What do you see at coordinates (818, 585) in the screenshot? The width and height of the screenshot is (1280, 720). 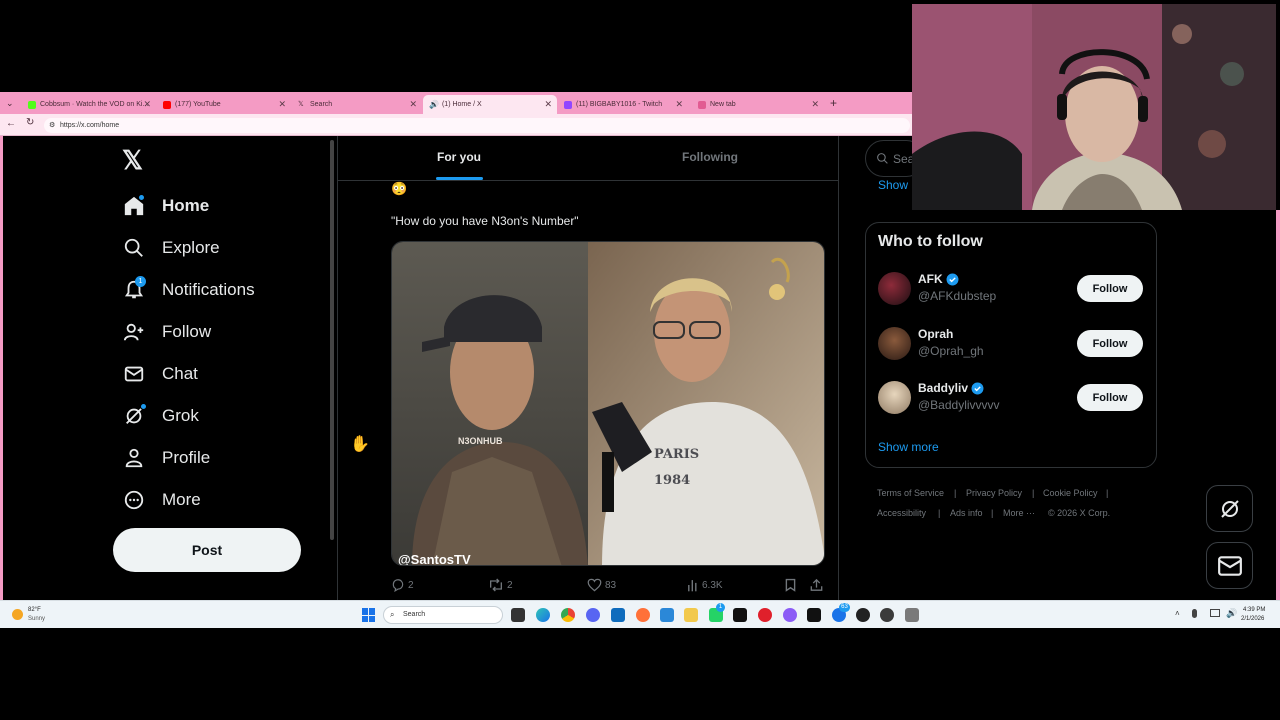 I see `share-button` at bounding box center [818, 585].